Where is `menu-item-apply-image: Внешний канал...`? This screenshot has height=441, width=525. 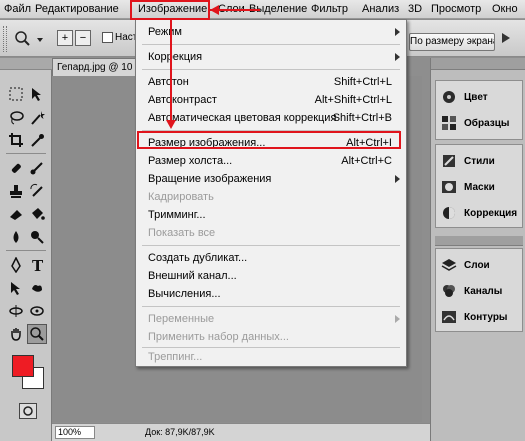 menu-item-apply-image: Внешний канал... is located at coordinates (271, 276).